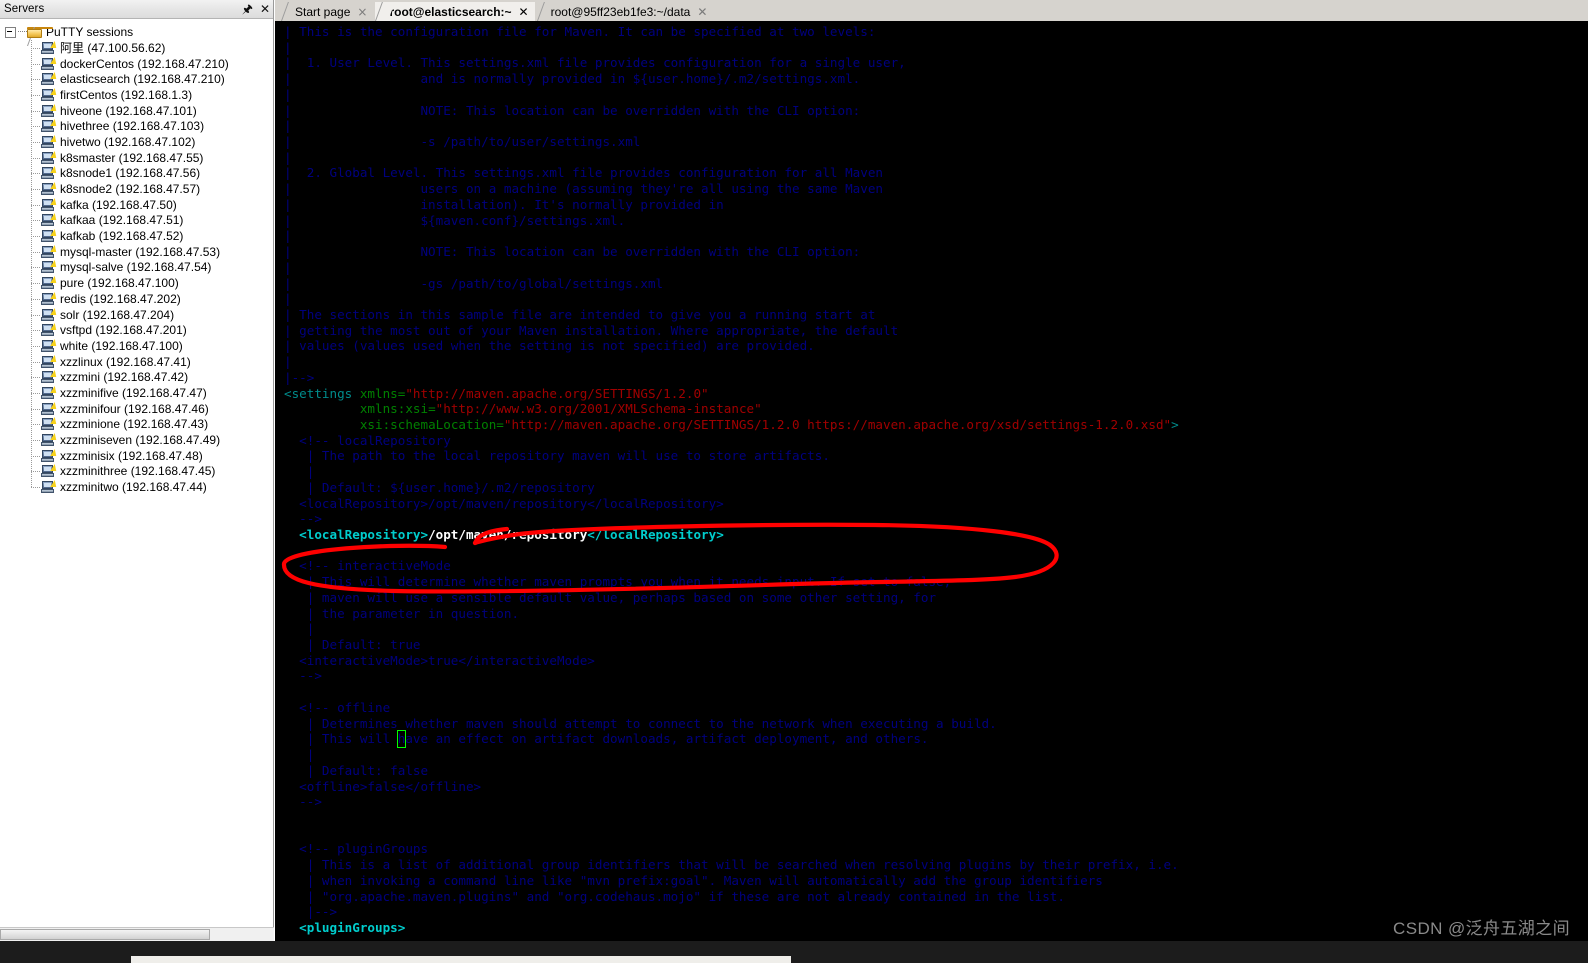 The height and width of the screenshot is (963, 1588). What do you see at coordinates (105, 934) in the screenshot?
I see `scrollbar-thumb` at bounding box center [105, 934].